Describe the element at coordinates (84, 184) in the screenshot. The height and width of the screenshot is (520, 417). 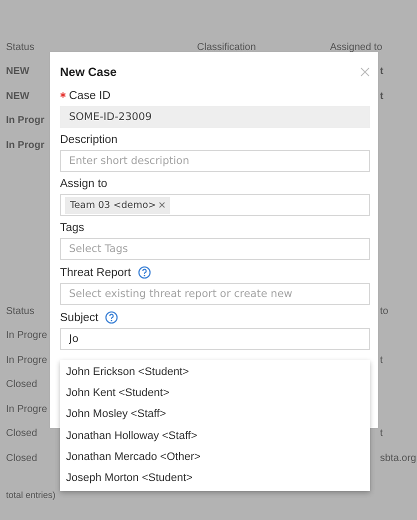
I see `field-label: Assign to` at that location.